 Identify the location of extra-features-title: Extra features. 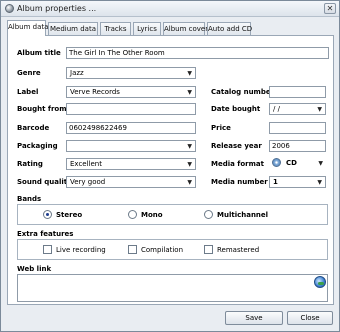
(45, 234).